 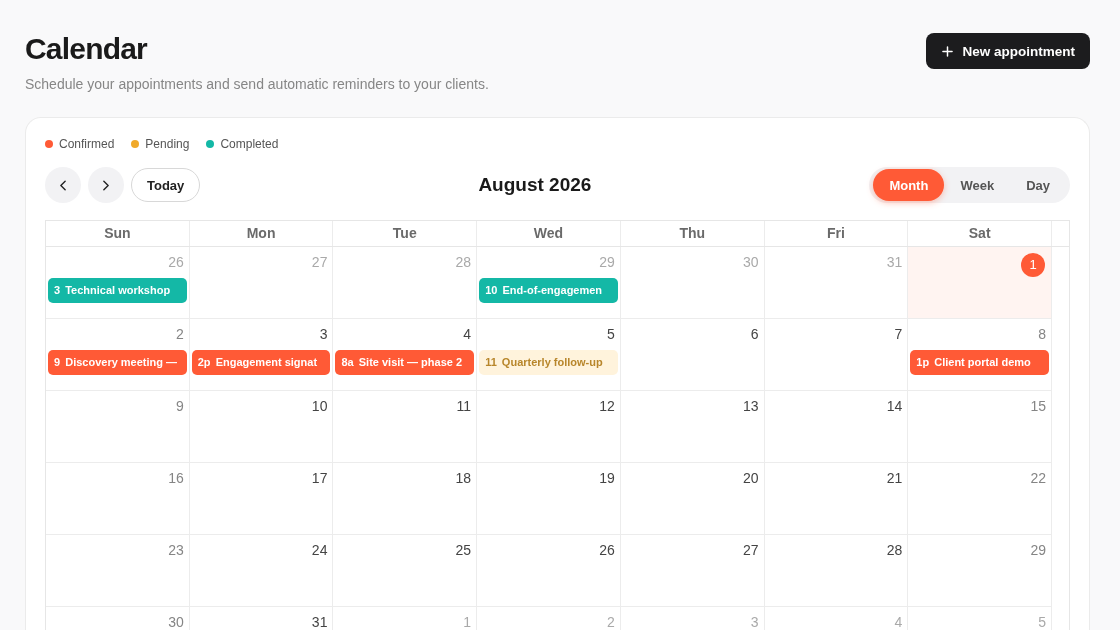 I want to click on day-number: 21, so click(x=895, y=478).